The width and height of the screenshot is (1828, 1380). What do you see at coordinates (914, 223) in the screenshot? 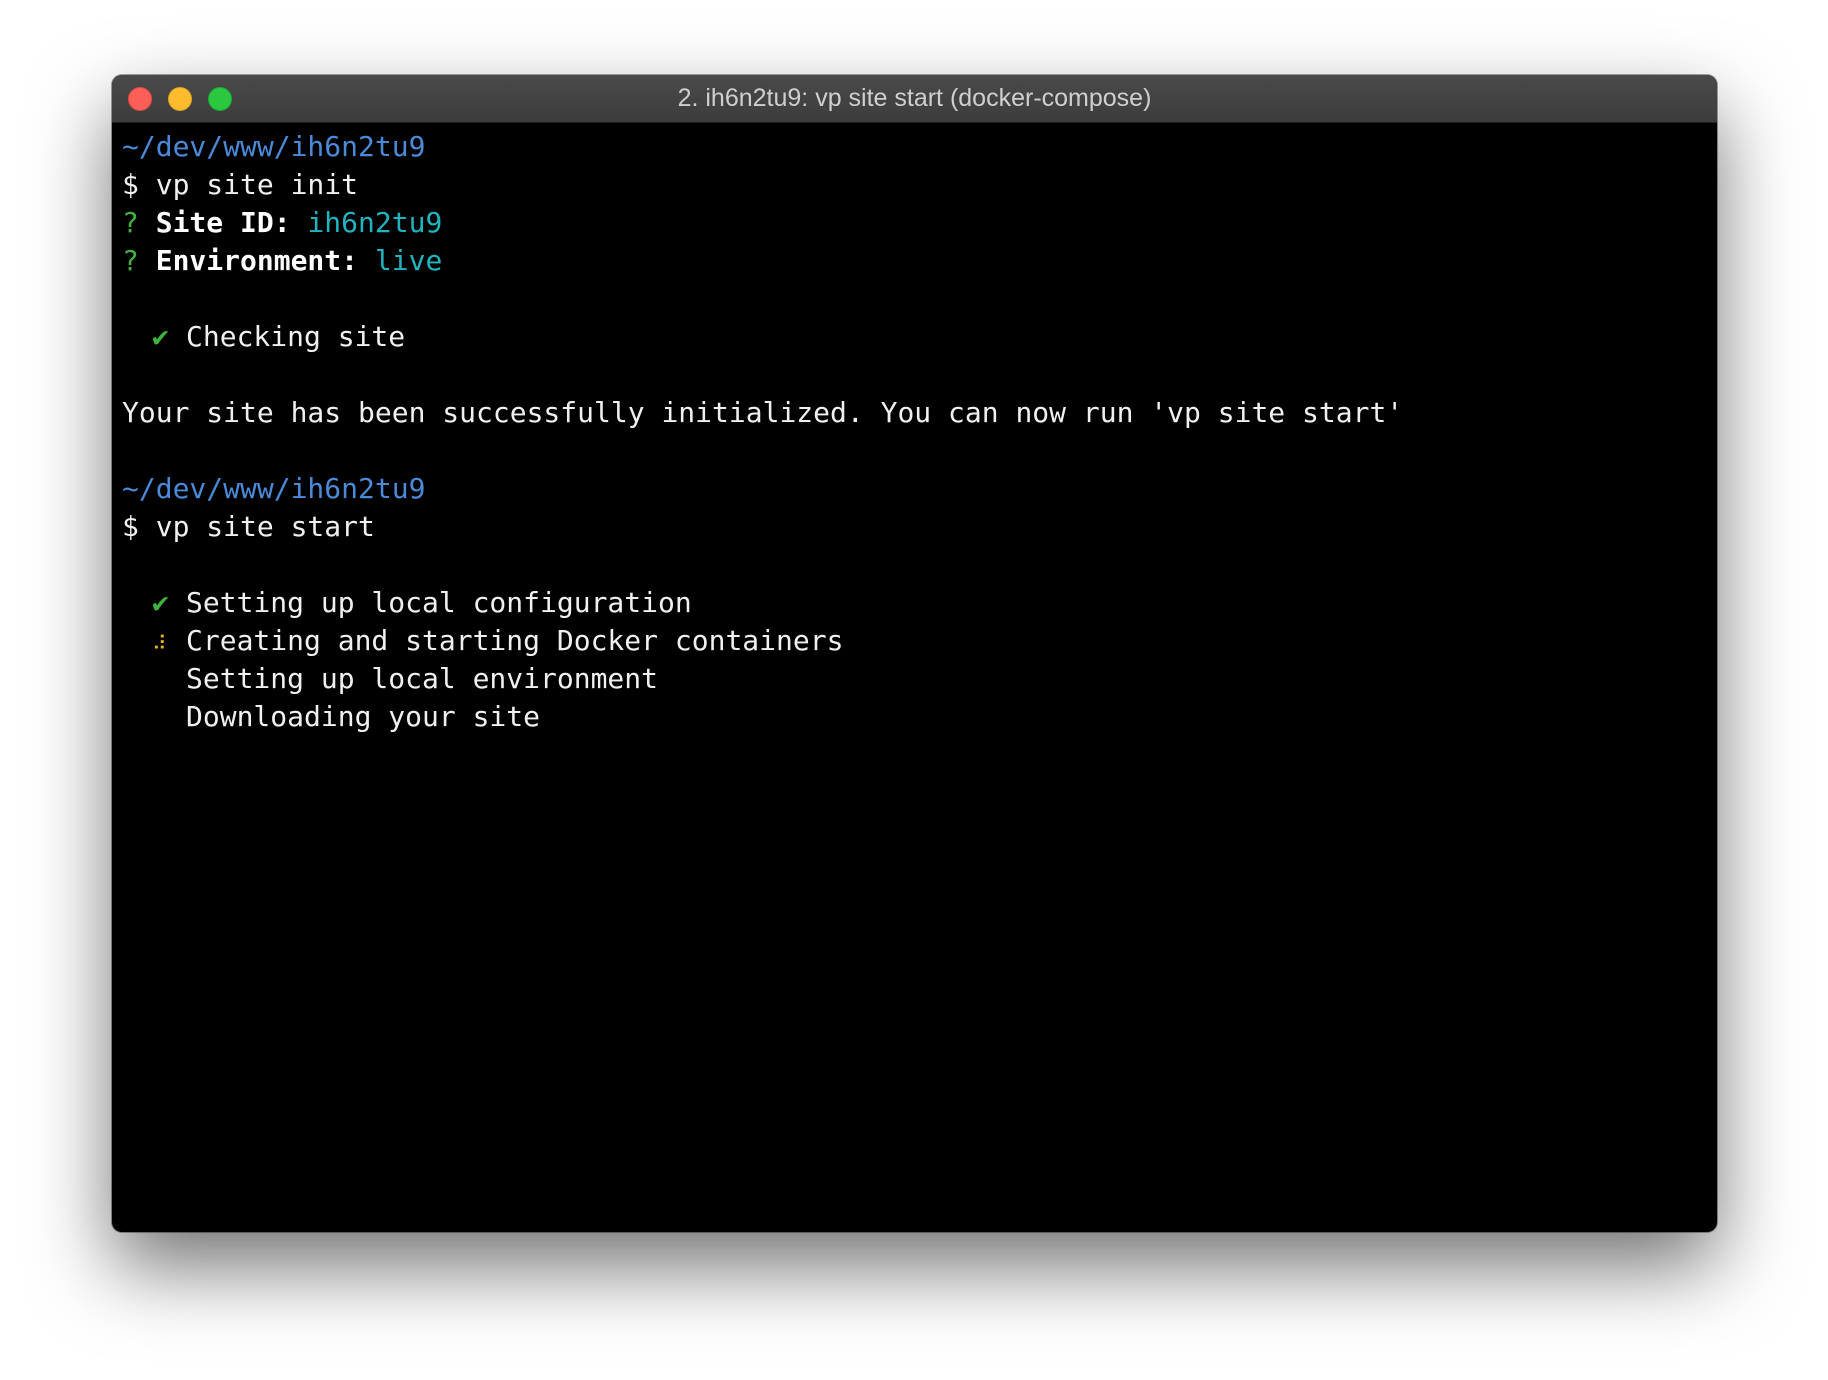
I see `site-id-line: ? Site ID: ih6n2tu9` at bounding box center [914, 223].